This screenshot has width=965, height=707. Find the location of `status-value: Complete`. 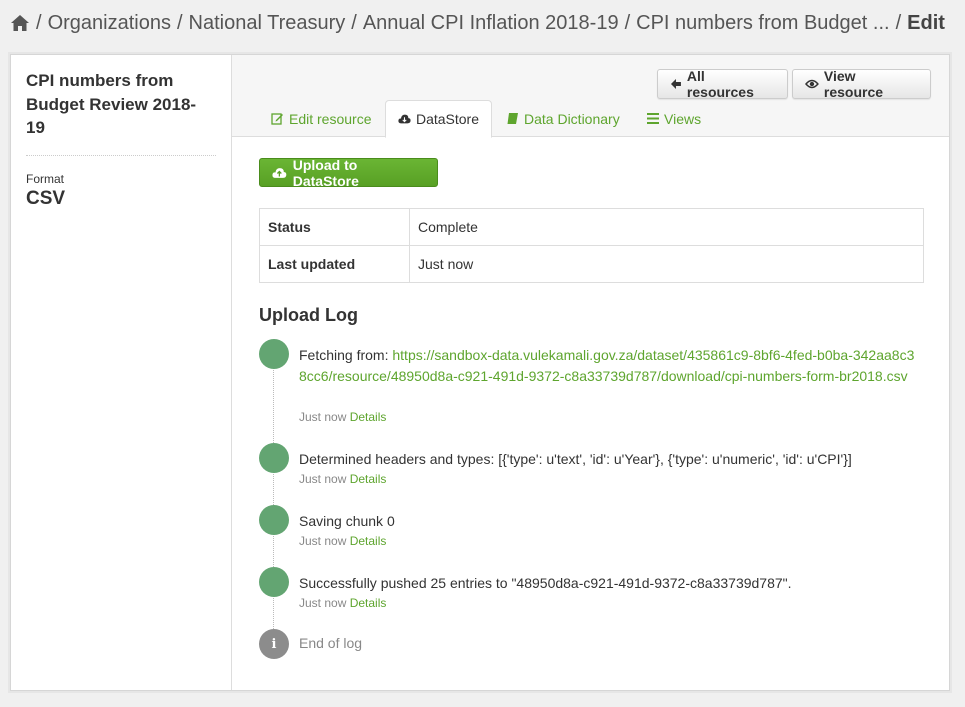

status-value: Complete is located at coordinates (666, 227).